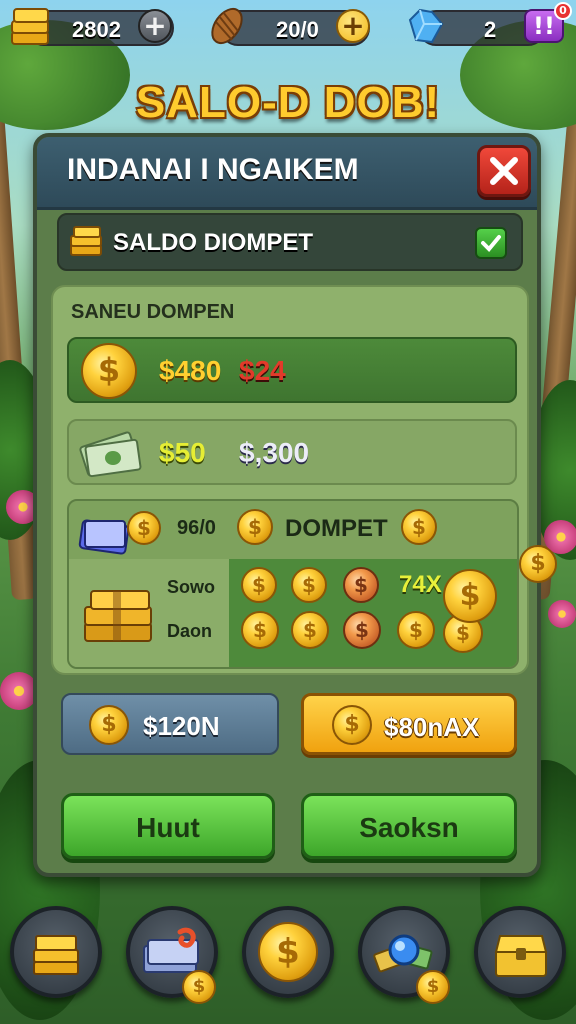 Image resolution: width=576 pixels, height=1024 pixels. Describe the element at coordinates (297, 29) in the screenshot. I see `wood-value: 20/0` at that location.